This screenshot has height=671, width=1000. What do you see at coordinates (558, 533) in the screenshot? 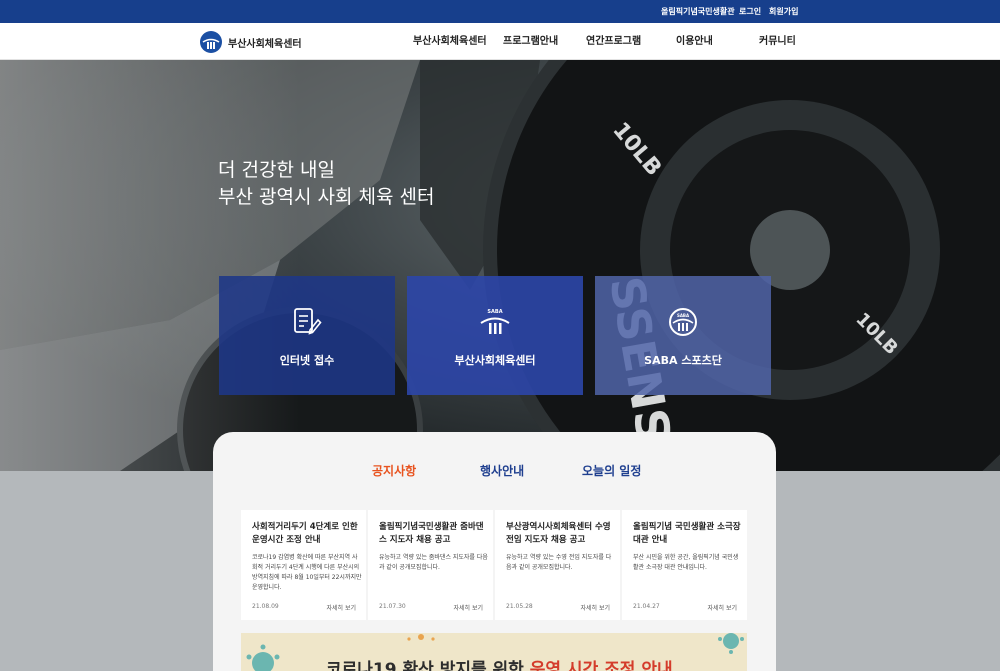
I see `notice-title: 부산광역시사회체육센터 수영전임 지도자 채용 공고` at bounding box center [558, 533].